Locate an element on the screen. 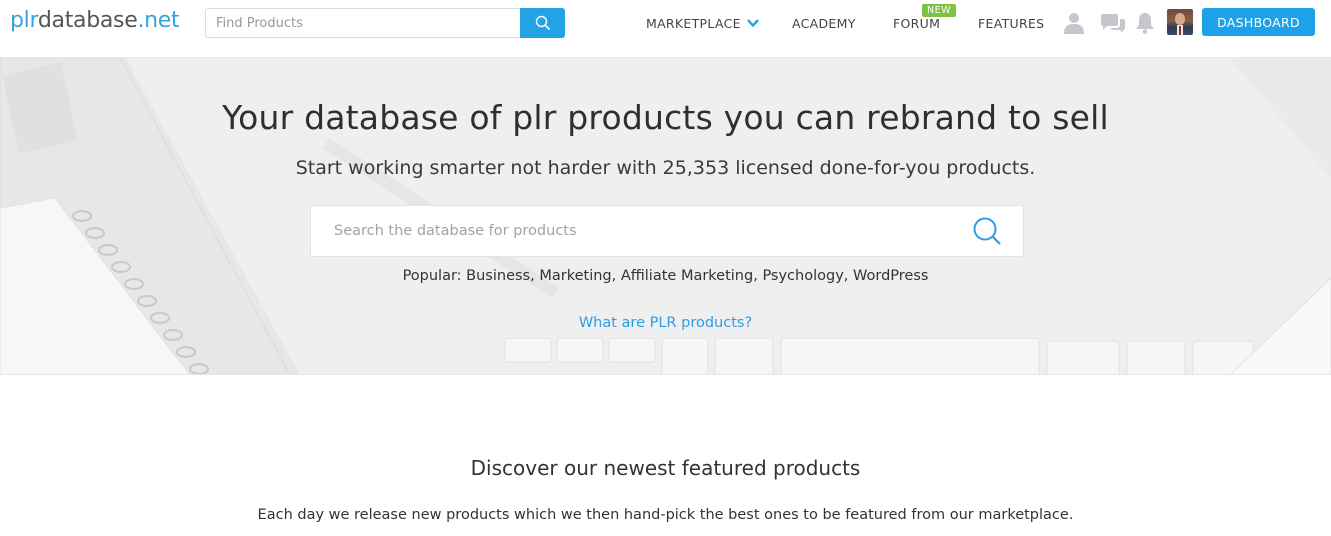  hero-search is located at coordinates (667, 231).